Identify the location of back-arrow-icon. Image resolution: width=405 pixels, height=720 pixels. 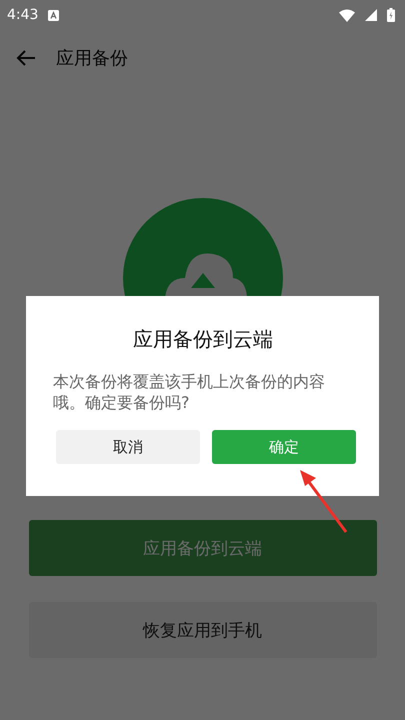
(26, 58).